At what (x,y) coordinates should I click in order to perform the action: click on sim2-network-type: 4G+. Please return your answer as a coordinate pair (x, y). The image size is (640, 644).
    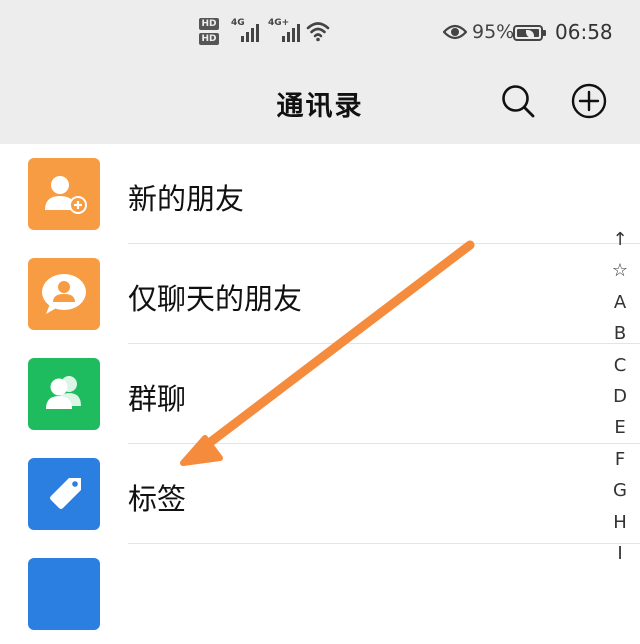
    Looking at the image, I should click on (279, 23).